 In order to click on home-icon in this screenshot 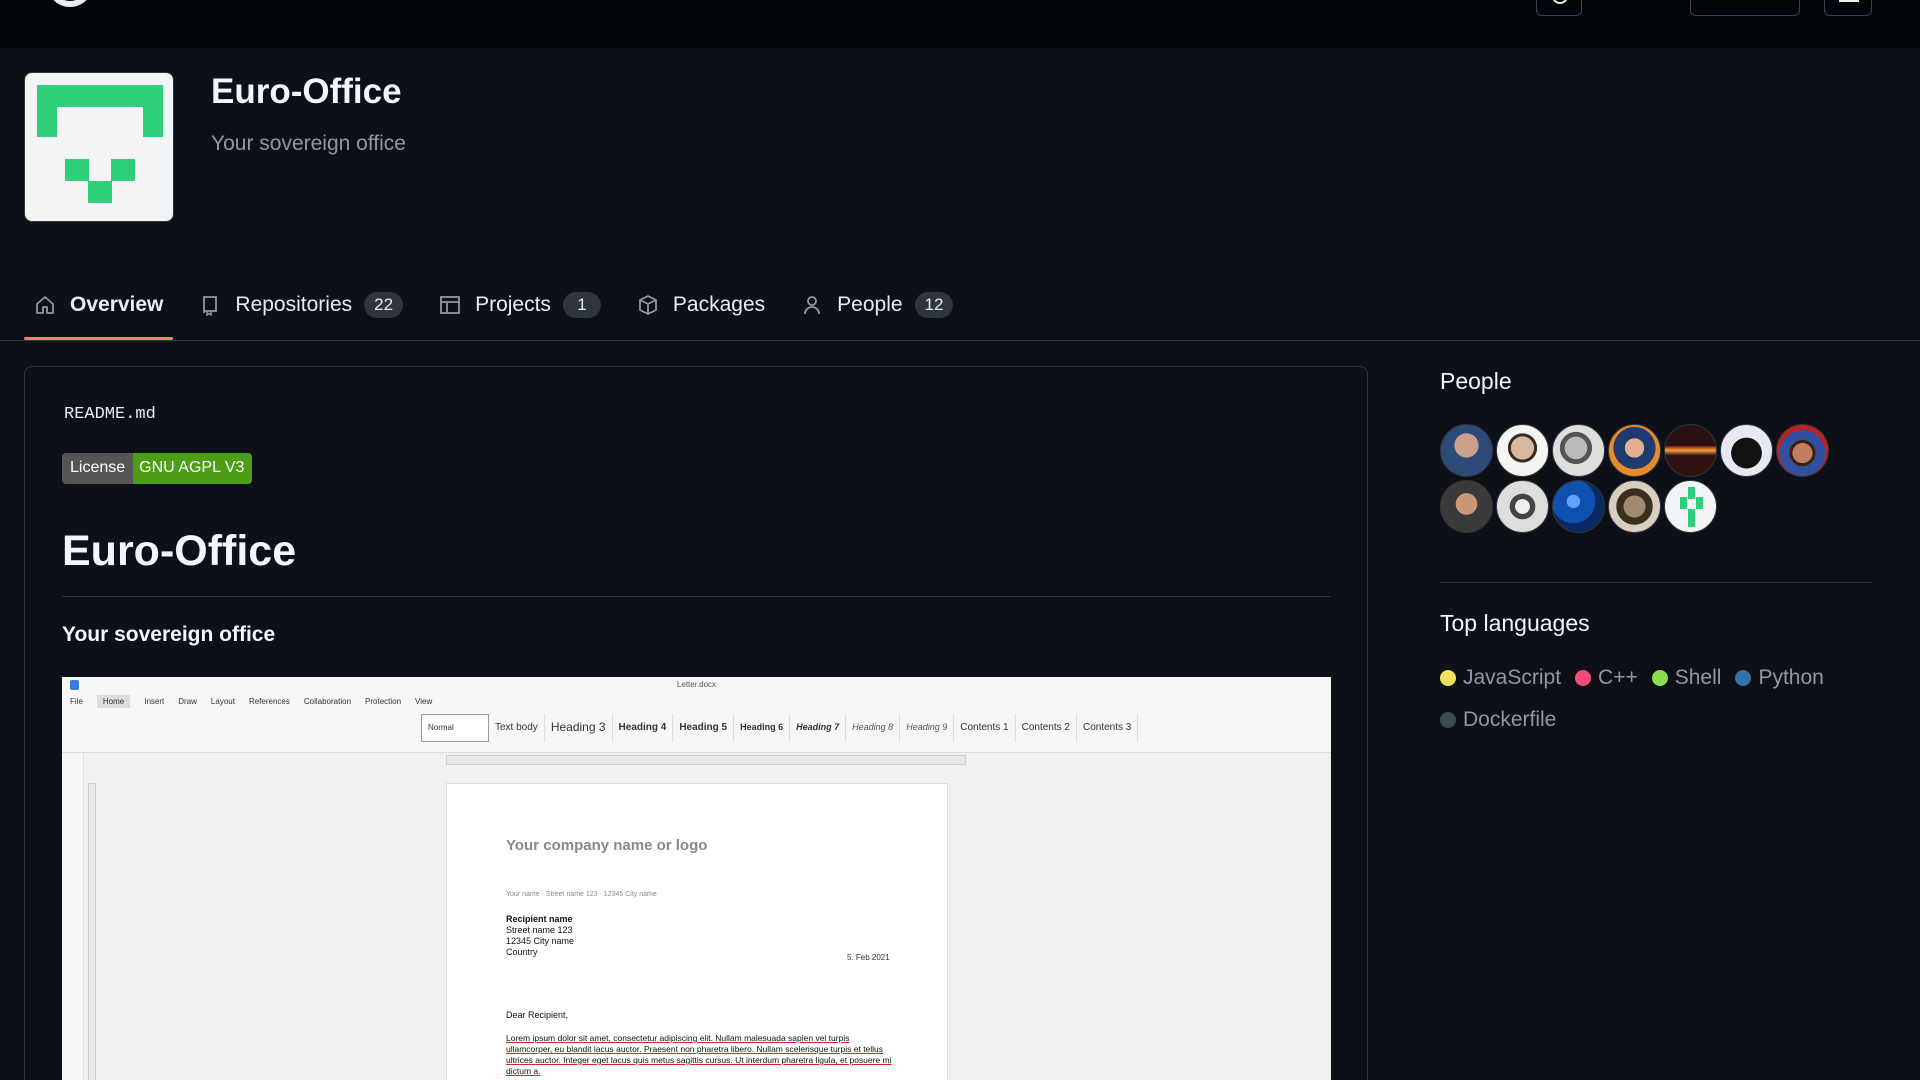, I will do `click(45, 305)`.